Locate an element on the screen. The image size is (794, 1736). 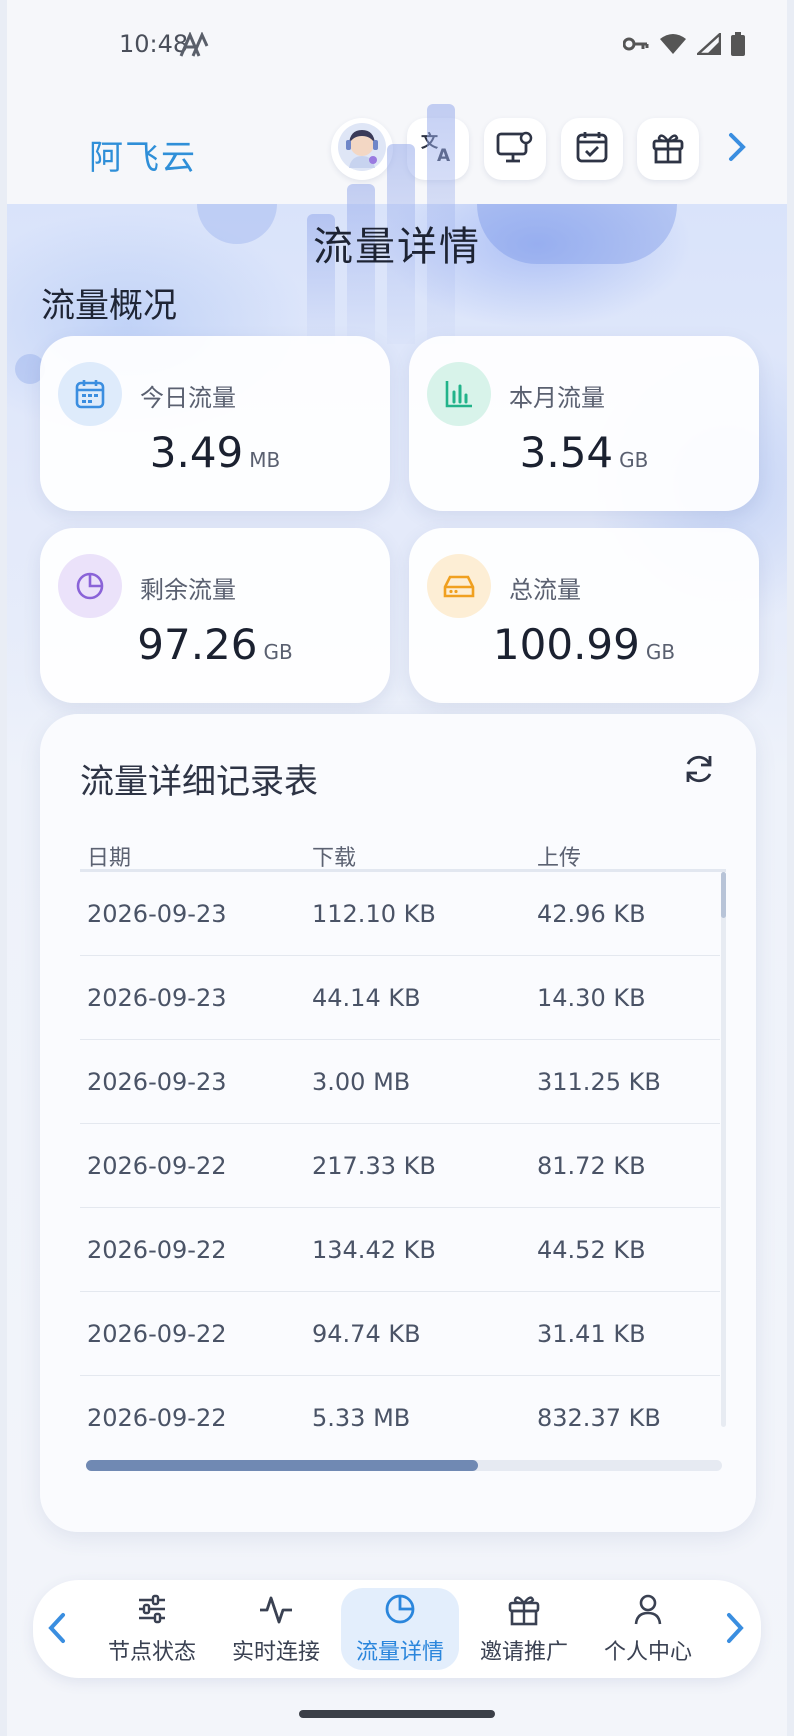
cell-upload: 832.37 KB is located at coordinates (599, 1418).